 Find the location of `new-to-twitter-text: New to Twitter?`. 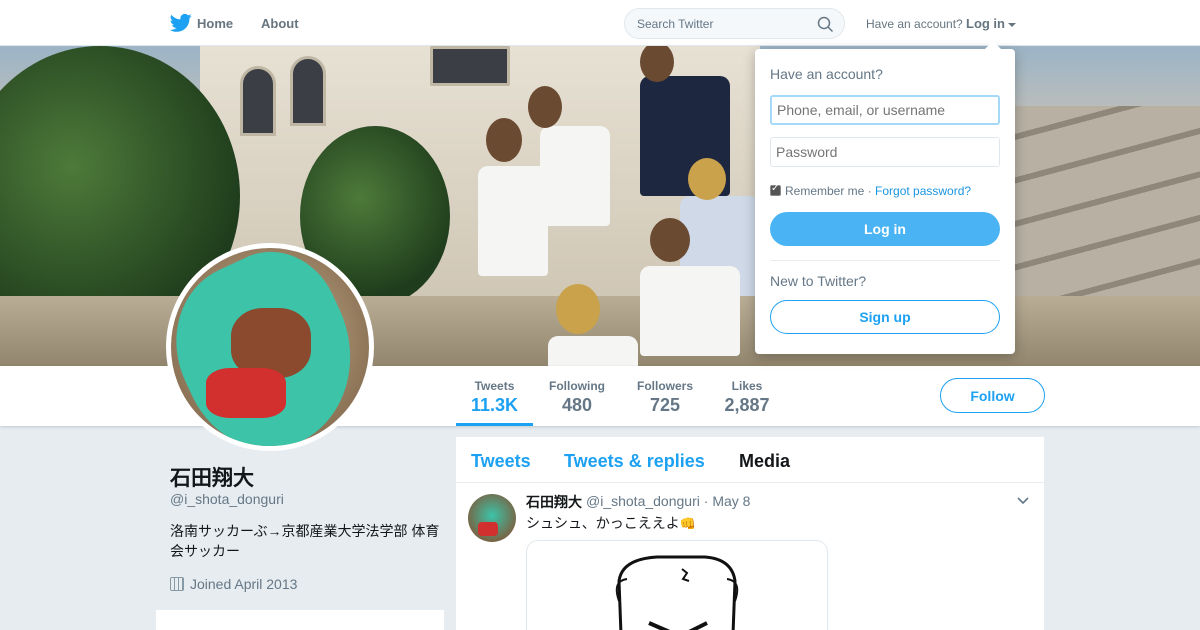

new-to-twitter-text: New to Twitter? is located at coordinates (818, 281).